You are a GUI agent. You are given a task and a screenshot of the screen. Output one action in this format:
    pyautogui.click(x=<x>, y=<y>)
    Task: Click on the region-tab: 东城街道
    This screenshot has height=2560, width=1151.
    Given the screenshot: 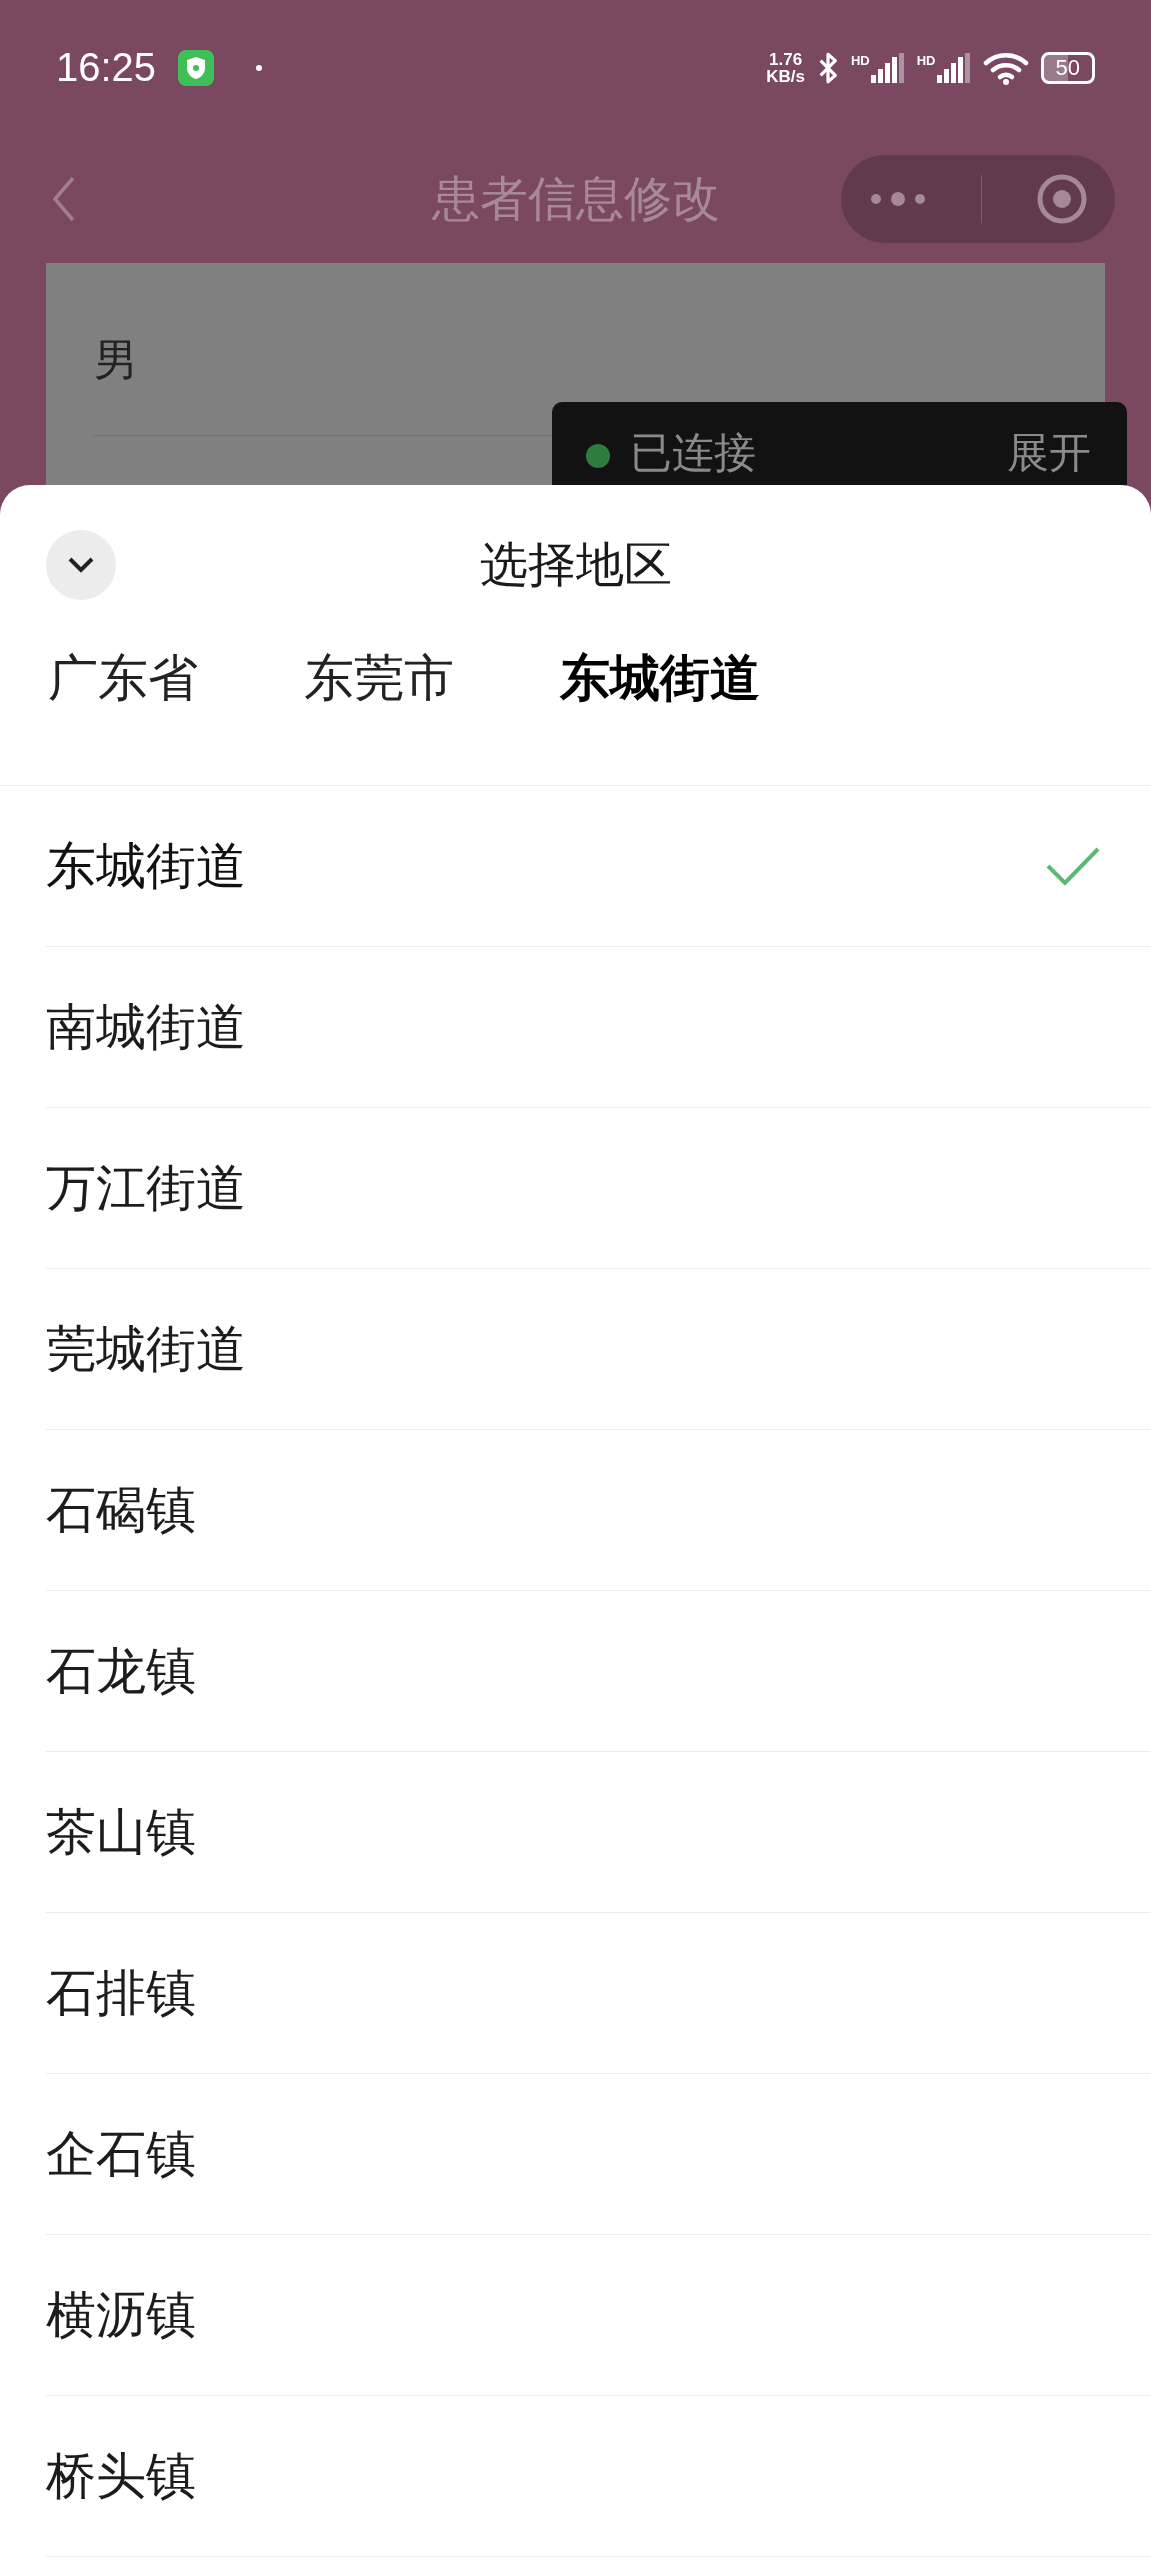 What is the action you would take?
    pyautogui.click(x=660, y=678)
    